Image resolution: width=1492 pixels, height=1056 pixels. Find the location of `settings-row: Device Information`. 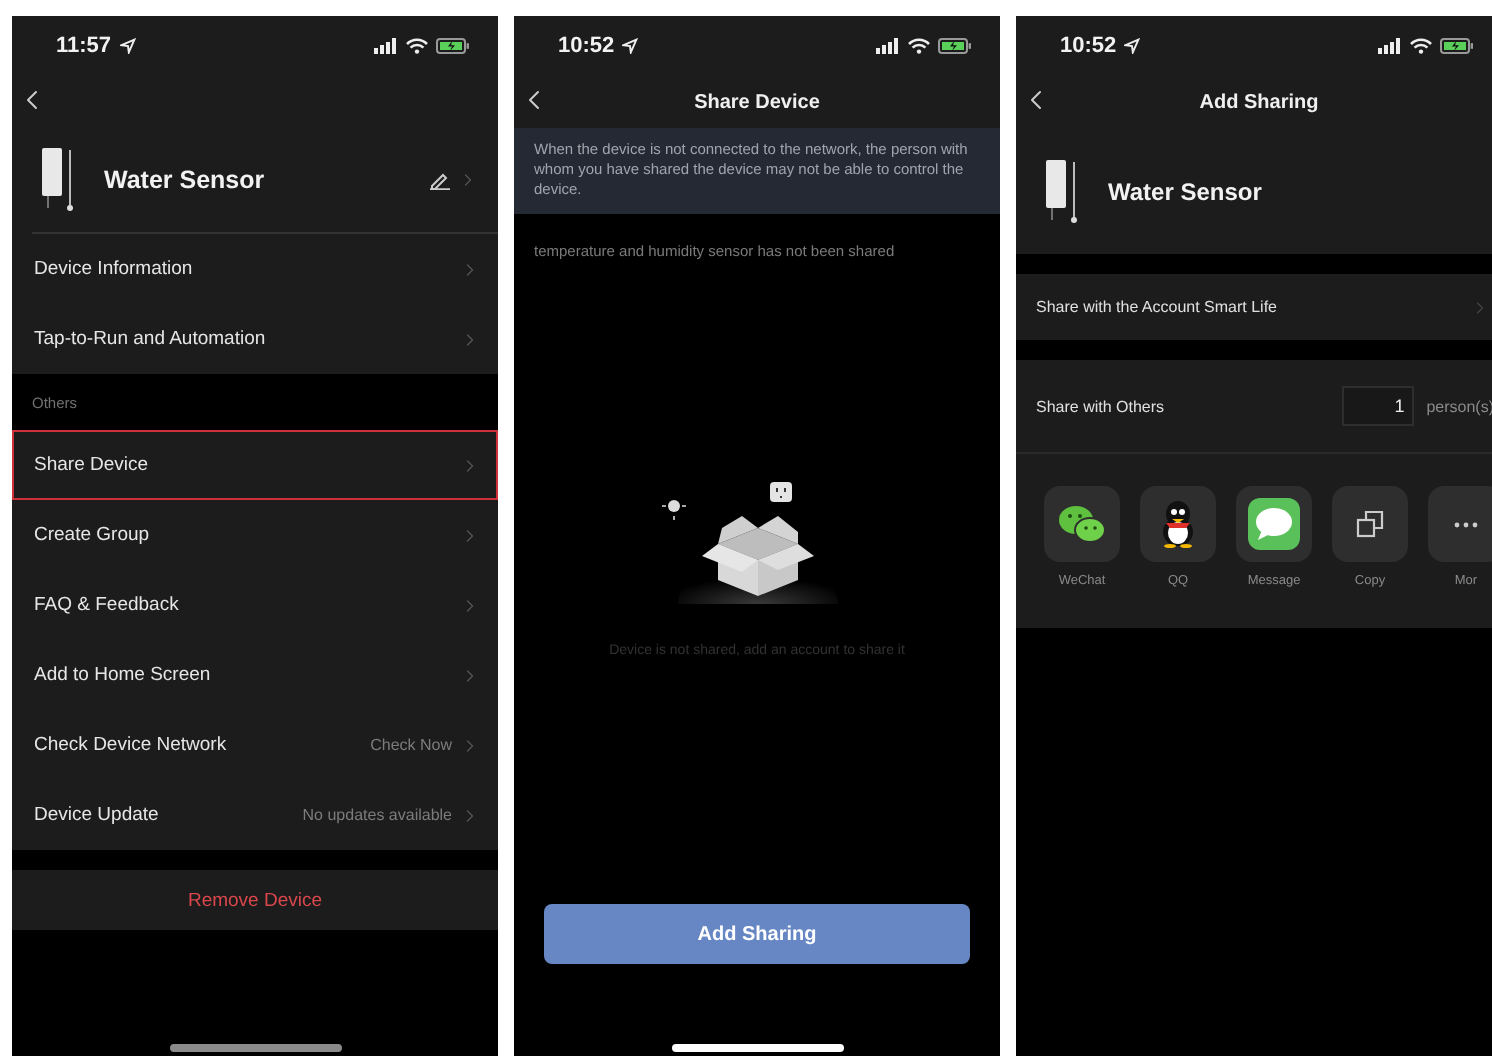

settings-row: Device Information is located at coordinates (255, 269).